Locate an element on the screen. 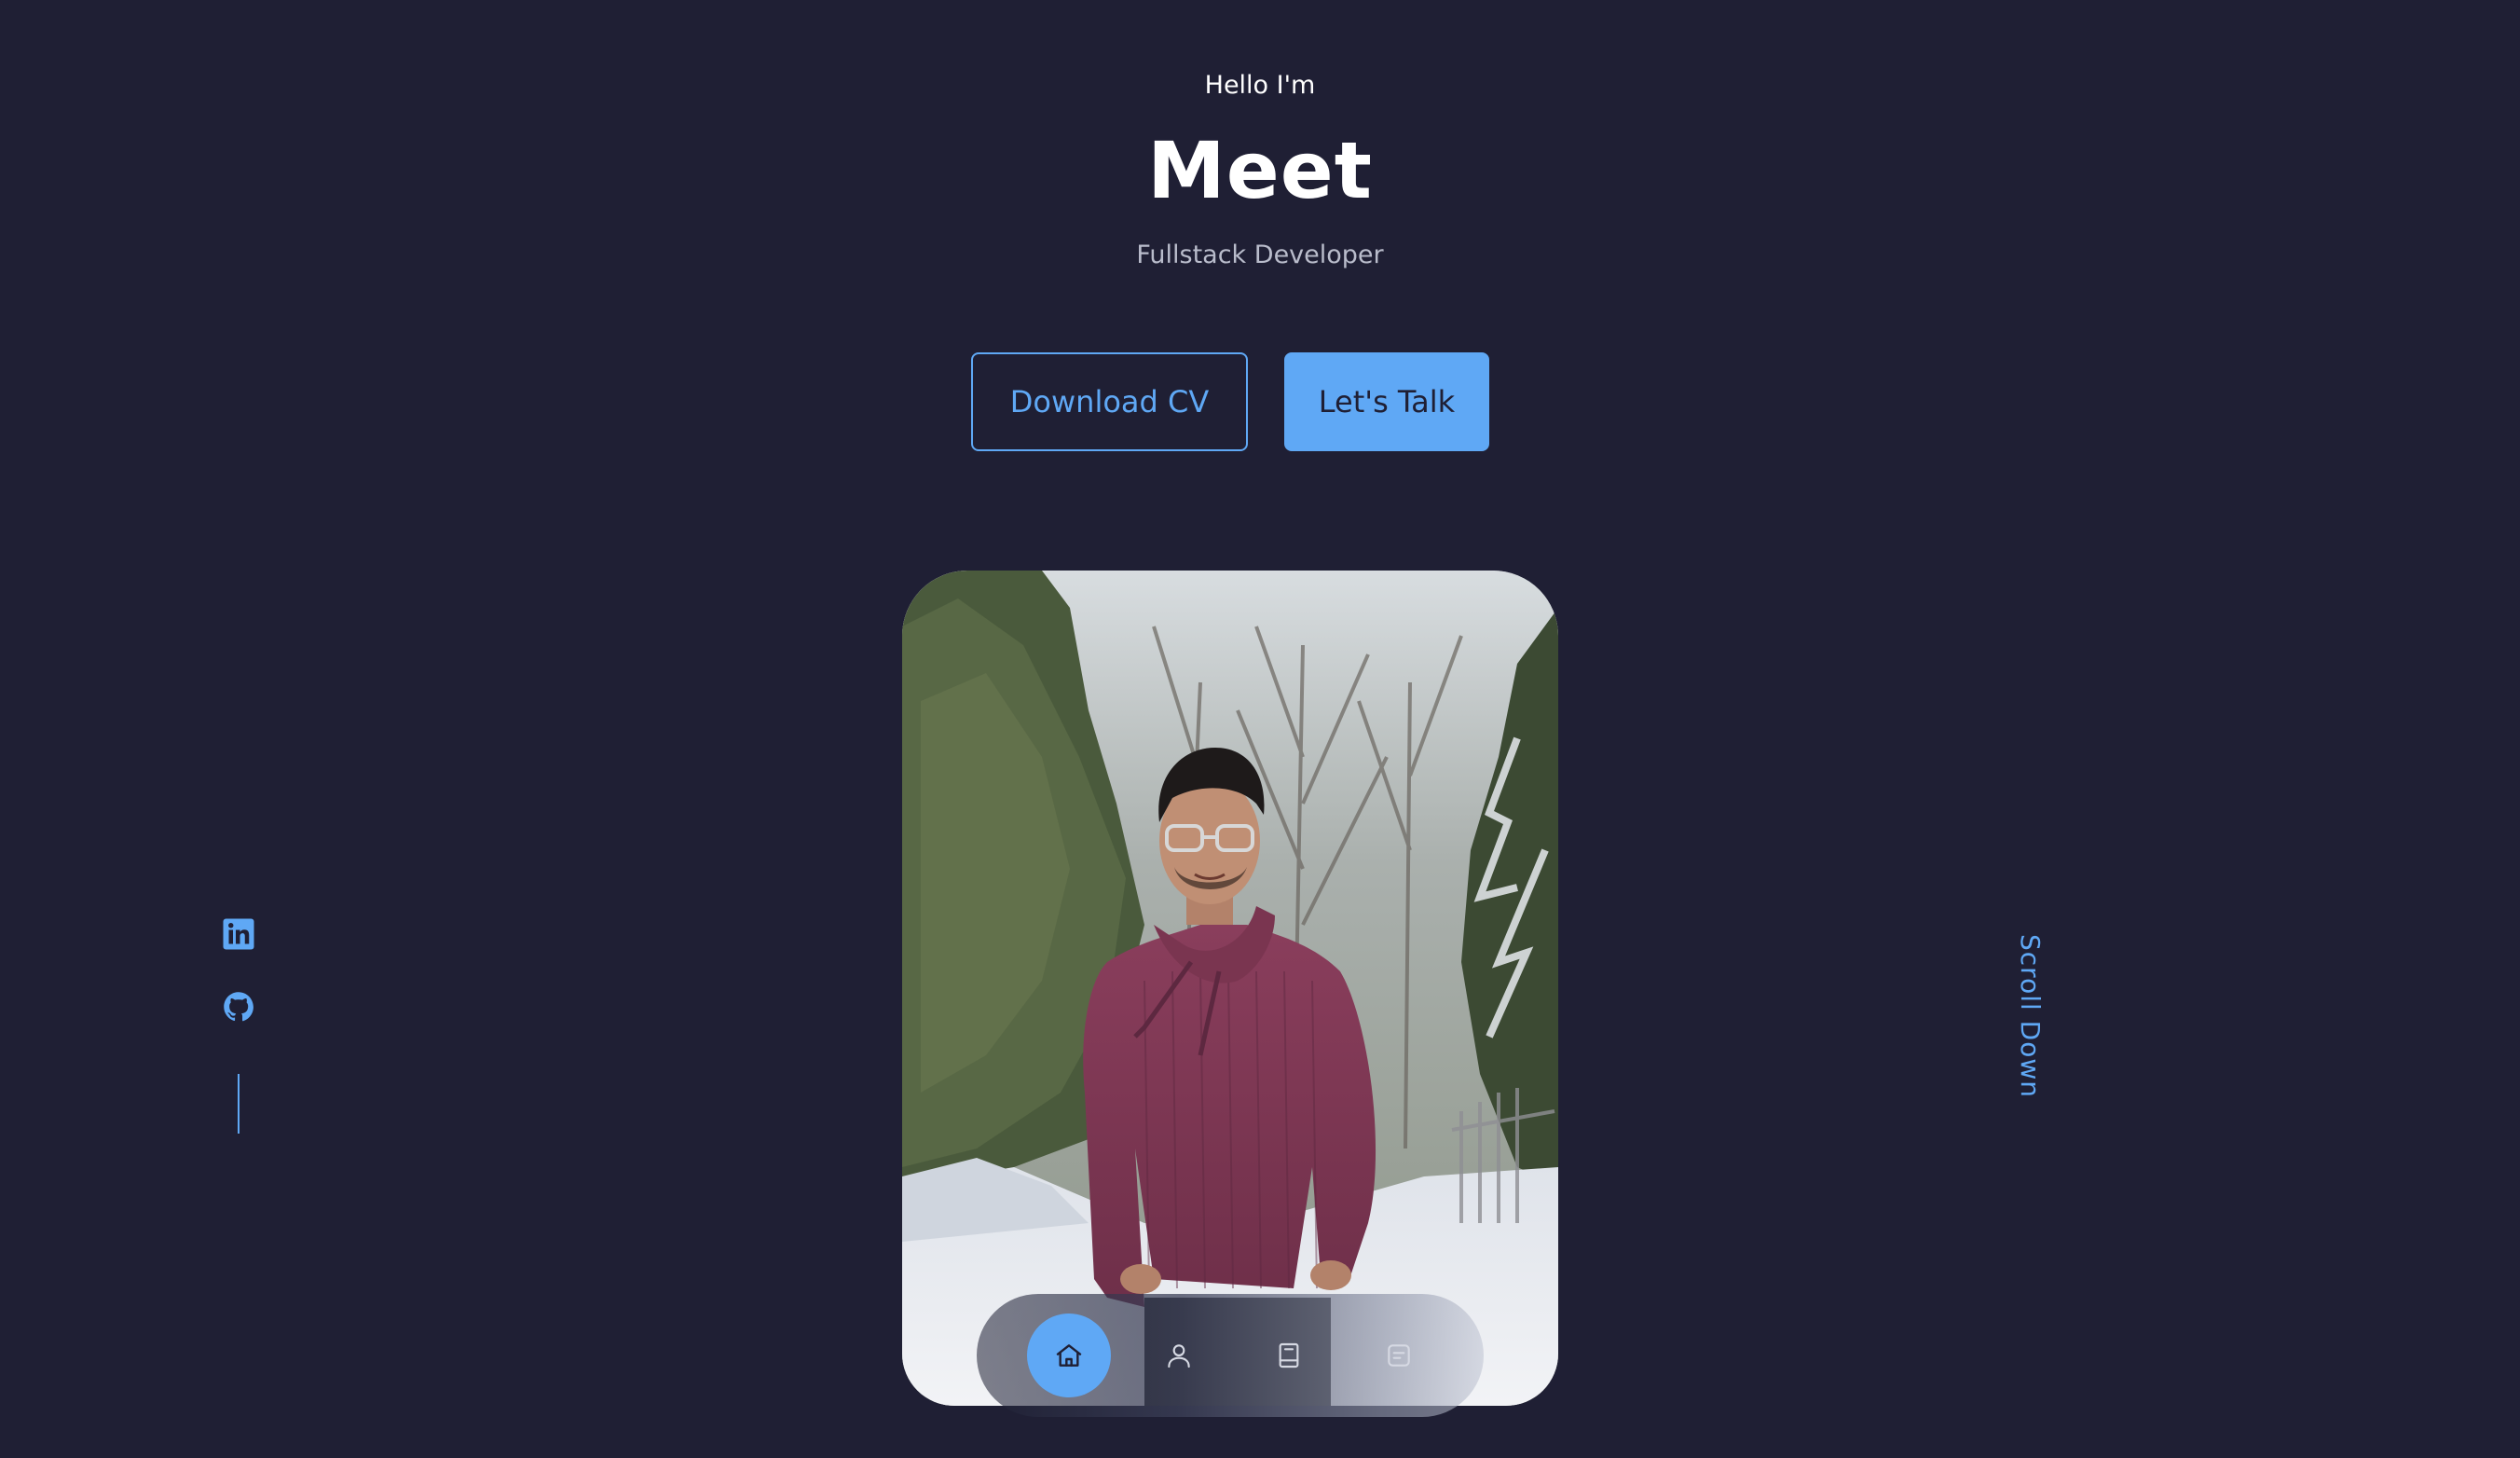 This screenshot has height=1458, width=2520. bottom-nav-bar is located at coordinates (1230, 1355).